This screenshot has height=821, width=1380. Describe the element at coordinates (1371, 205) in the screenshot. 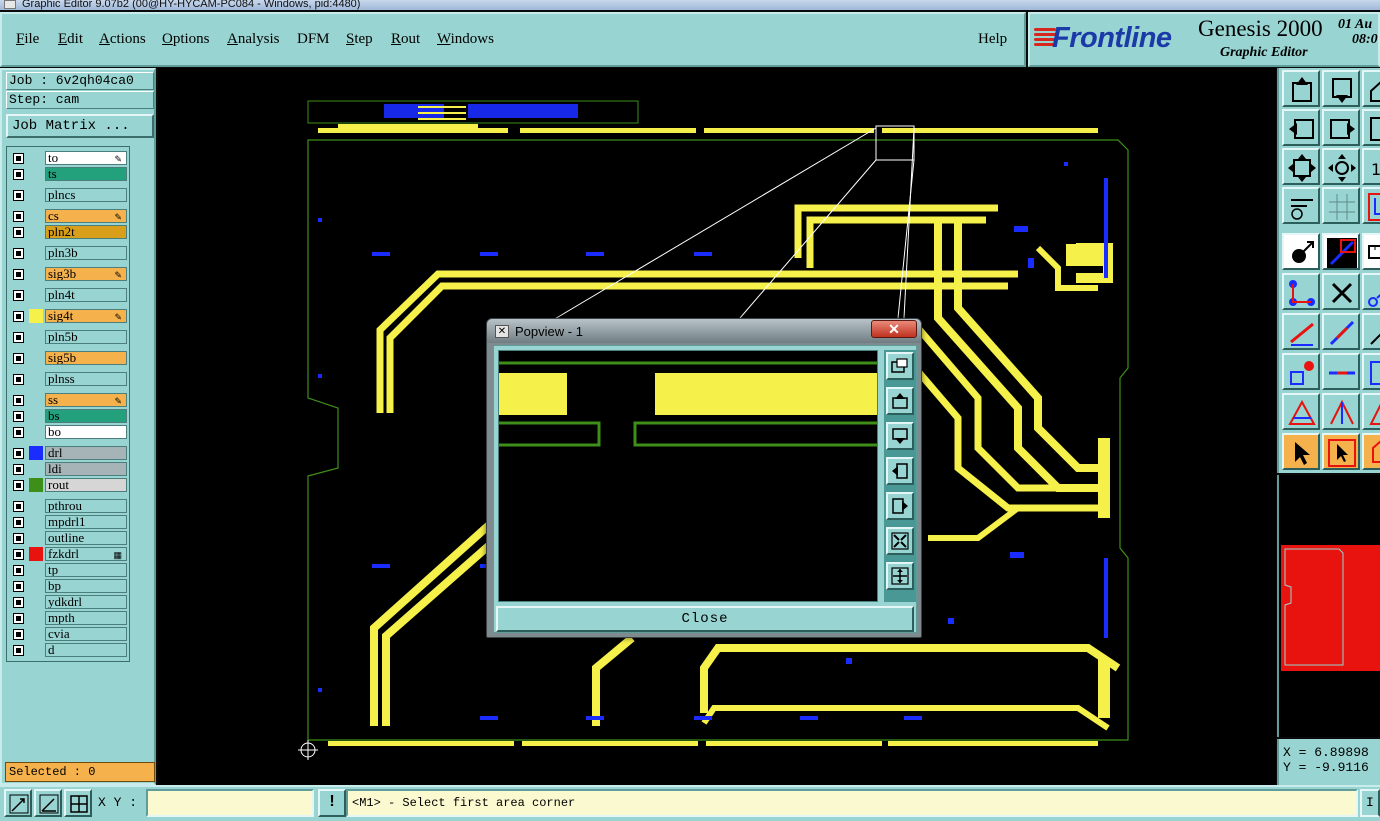

I see `net-icon` at that location.